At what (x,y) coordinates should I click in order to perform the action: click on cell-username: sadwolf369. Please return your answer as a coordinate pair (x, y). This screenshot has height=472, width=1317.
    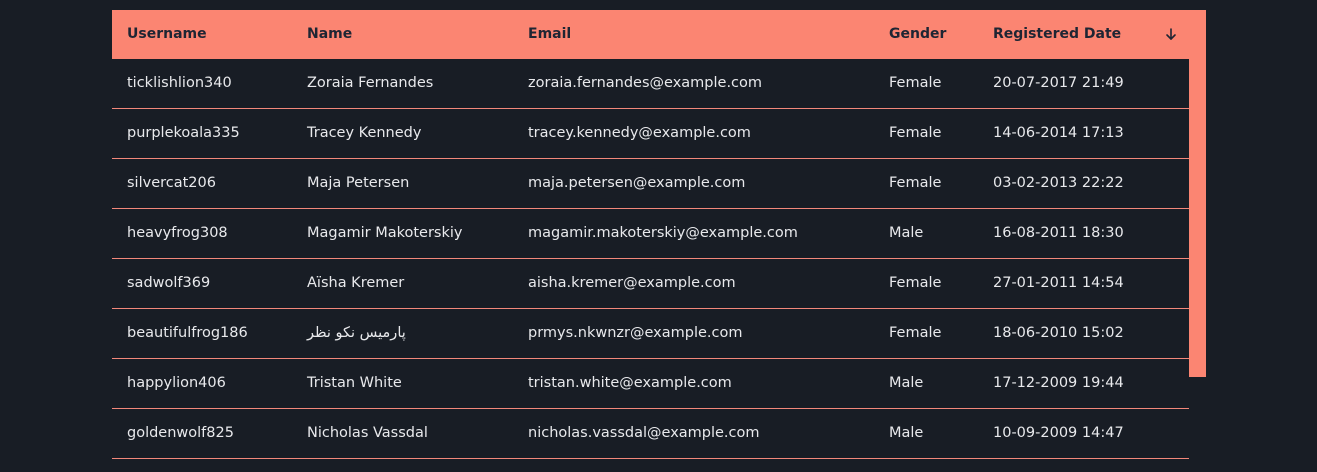
    Looking at the image, I should click on (169, 283).